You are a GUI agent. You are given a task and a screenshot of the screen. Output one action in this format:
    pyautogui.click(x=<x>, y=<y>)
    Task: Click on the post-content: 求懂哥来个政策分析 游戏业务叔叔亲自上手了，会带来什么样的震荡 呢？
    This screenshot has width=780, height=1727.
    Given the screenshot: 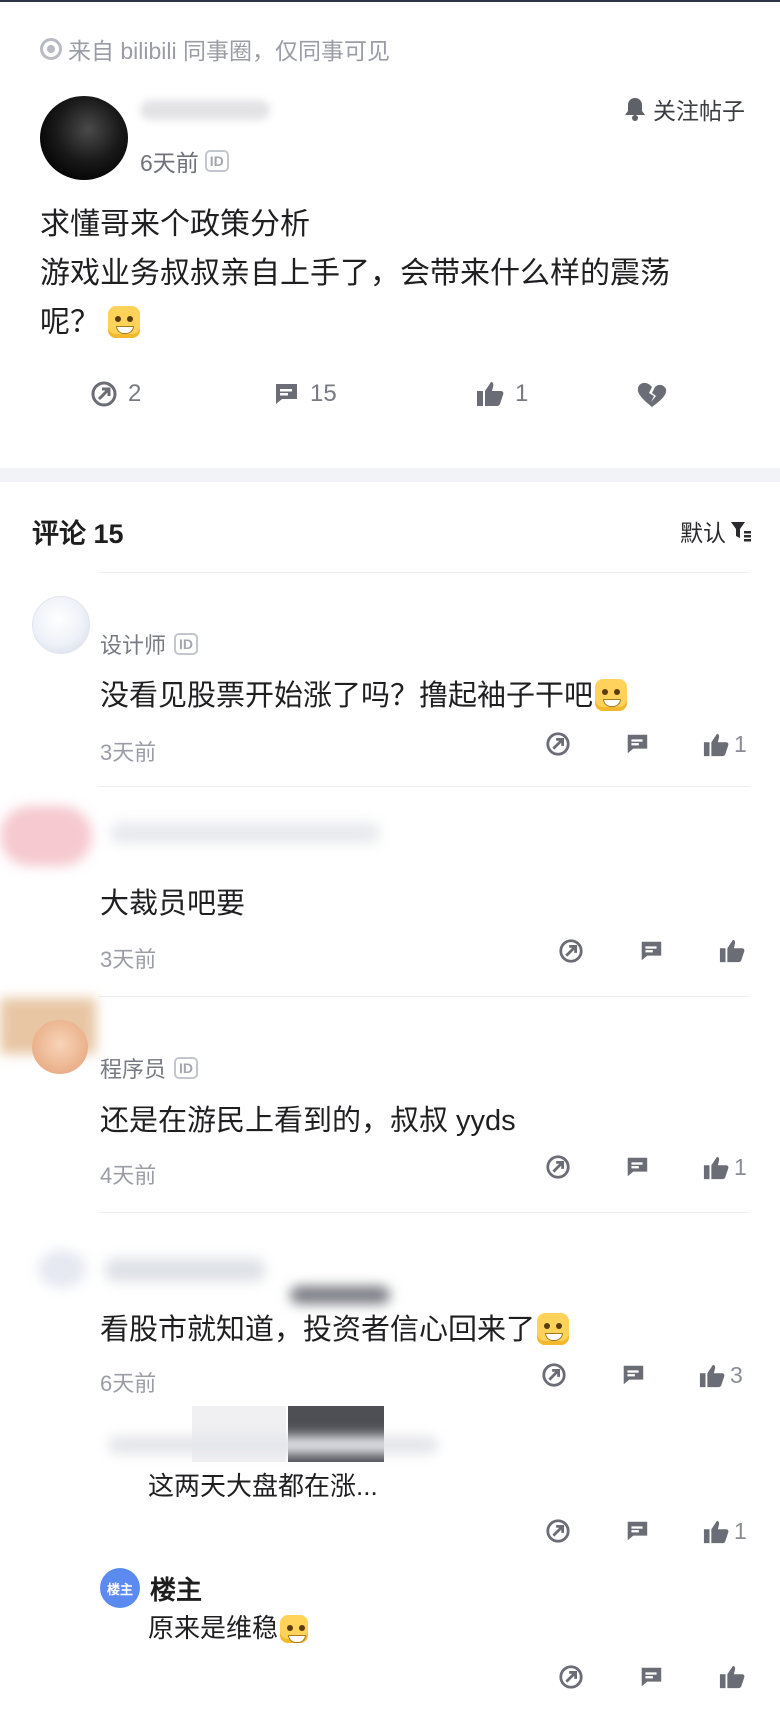 What is the action you would take?
    pyautogui.click(x=390, y=273)
    